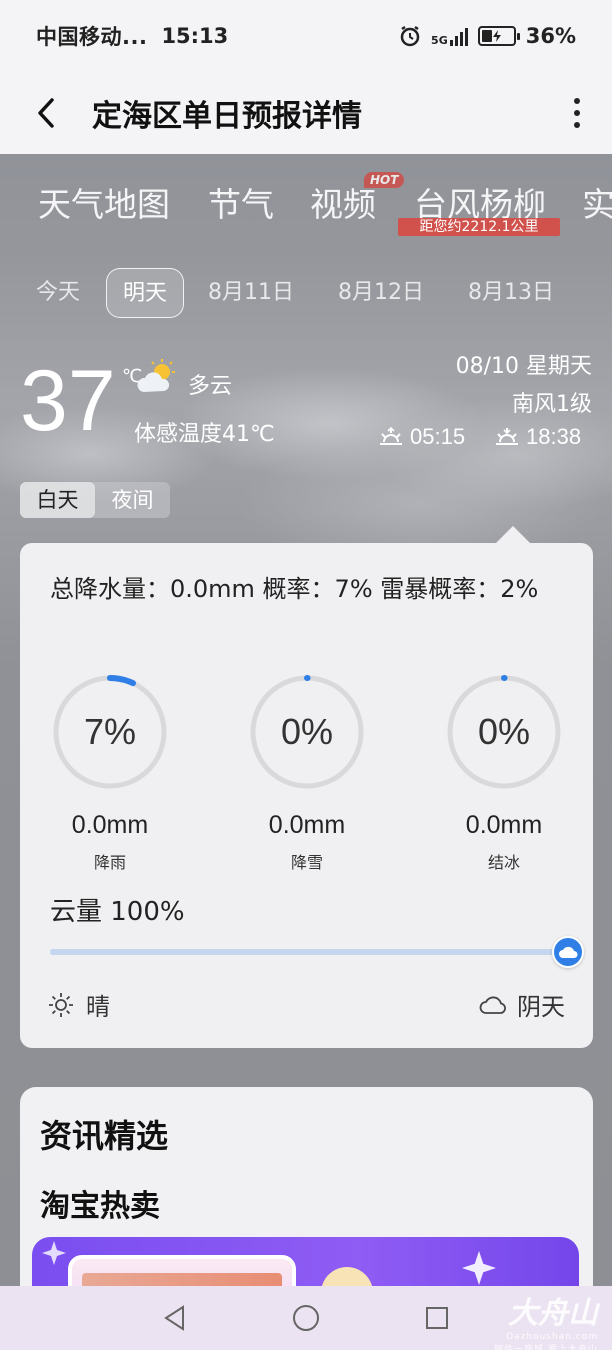 The height and width of the screenshot is (1350, 612). Describe the element at coordinates (210, 386) in the screenshot. I see `condition-text: 多云` at that location.